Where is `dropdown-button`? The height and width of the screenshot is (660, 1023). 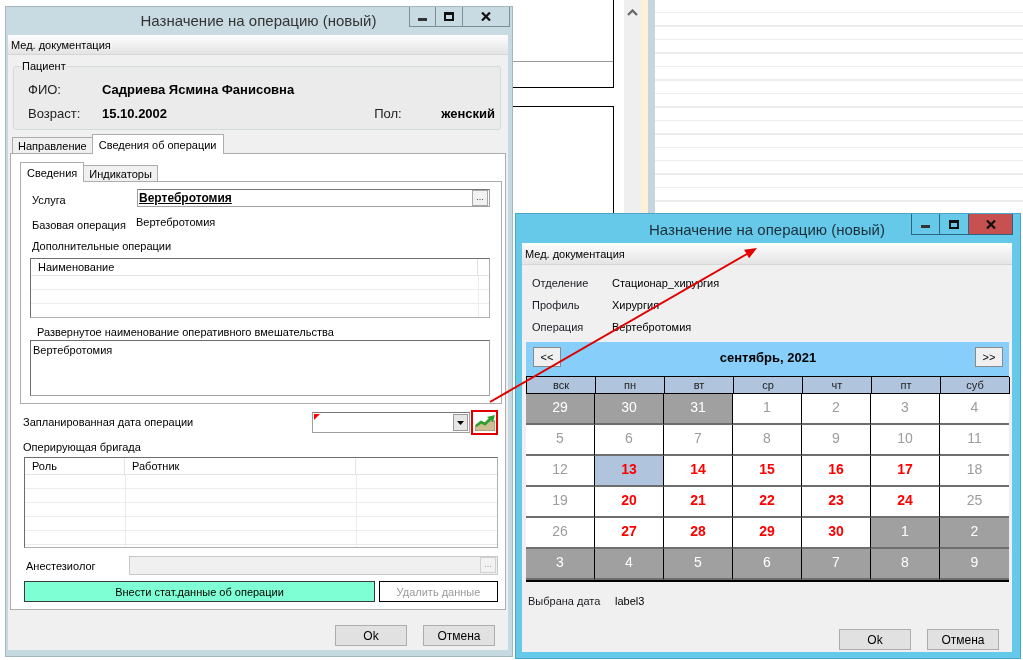
dropdown-button is located at coordinates (460, 422).